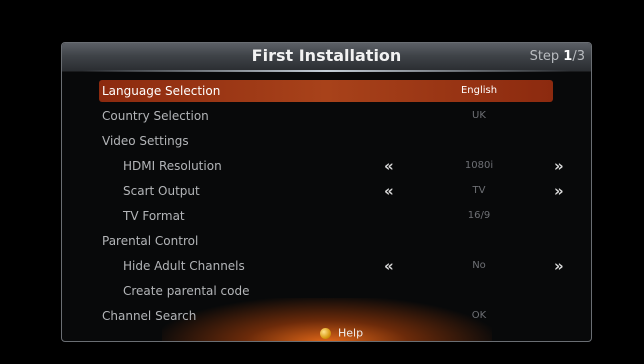  I want to click on menu-item-value: TV, so click(479, 190).